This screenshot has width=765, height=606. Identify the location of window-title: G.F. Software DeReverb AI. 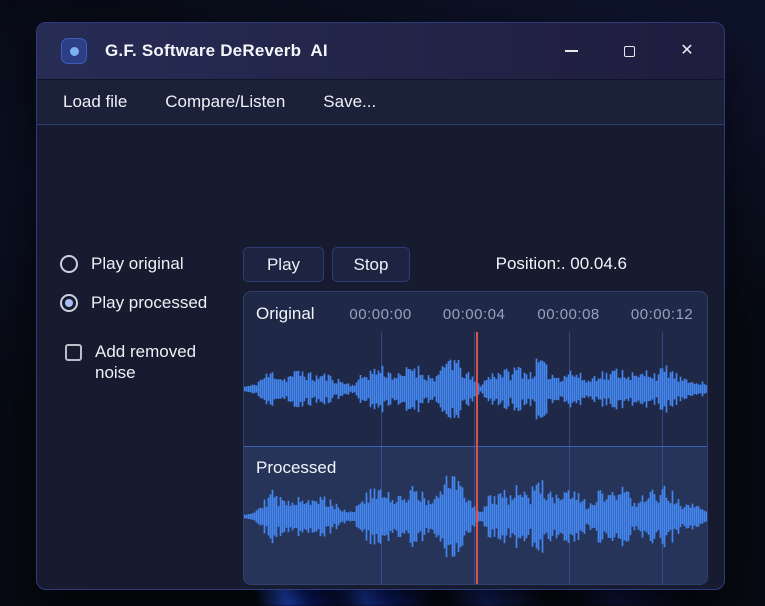
(216, 50).